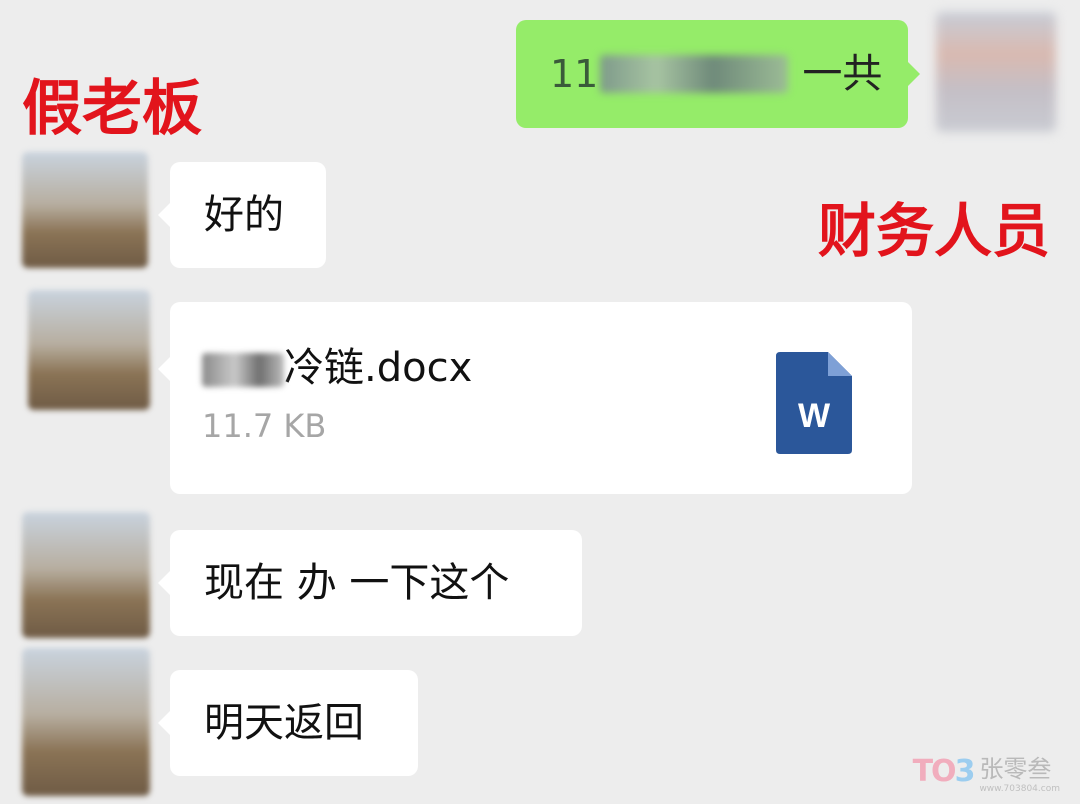  I want to click on watermark-text: 张零叁 www.703804.com, so click(1019, 771).